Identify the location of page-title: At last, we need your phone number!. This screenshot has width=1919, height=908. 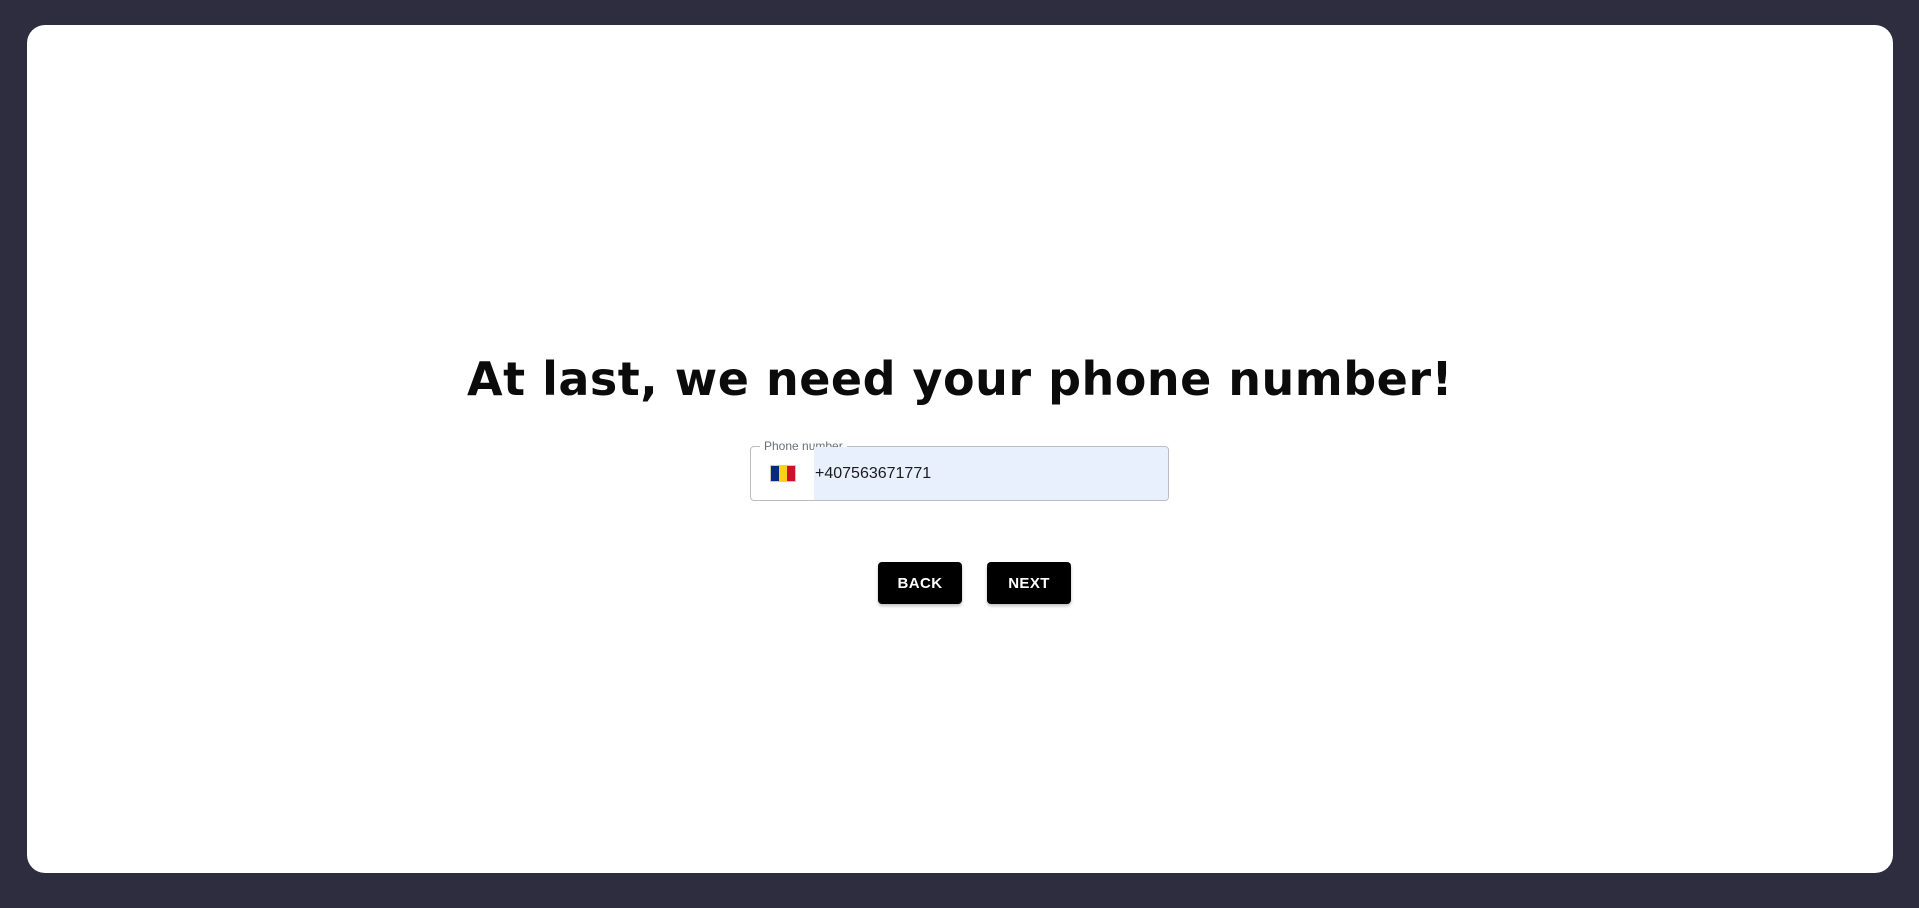
(960, 379).